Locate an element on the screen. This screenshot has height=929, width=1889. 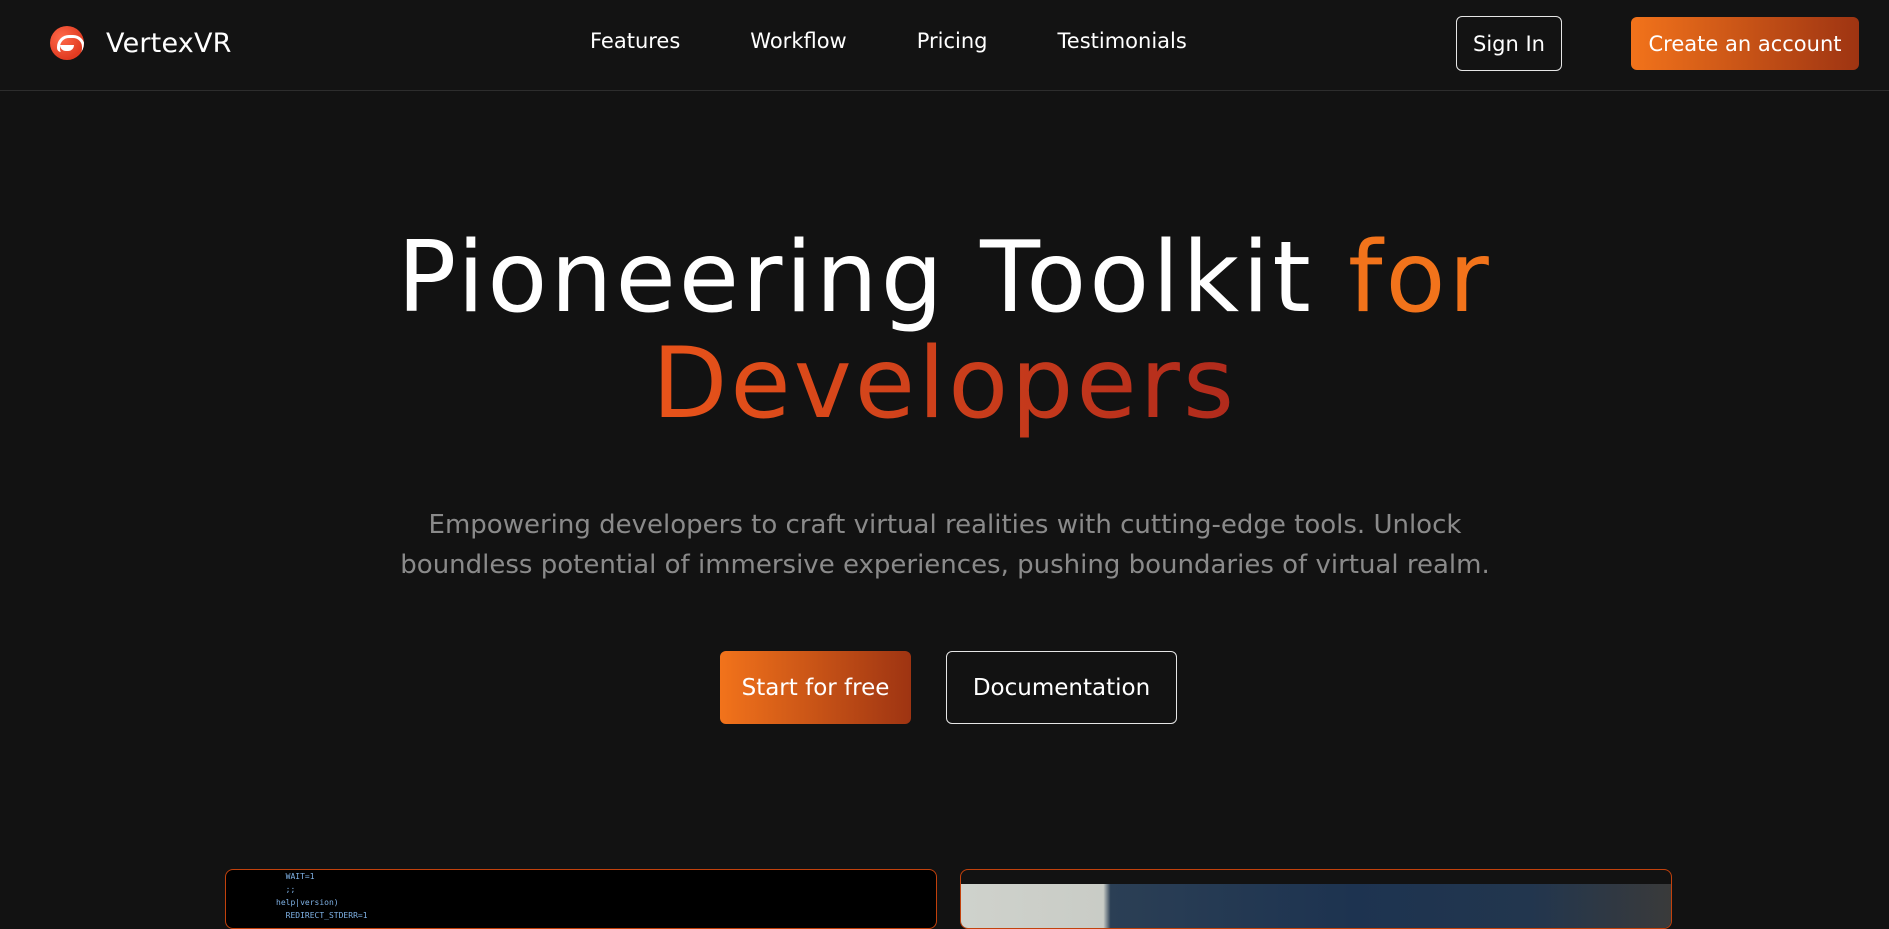
hero-title-main: Pioneering Toolkit is located at coordinates (872, 278).